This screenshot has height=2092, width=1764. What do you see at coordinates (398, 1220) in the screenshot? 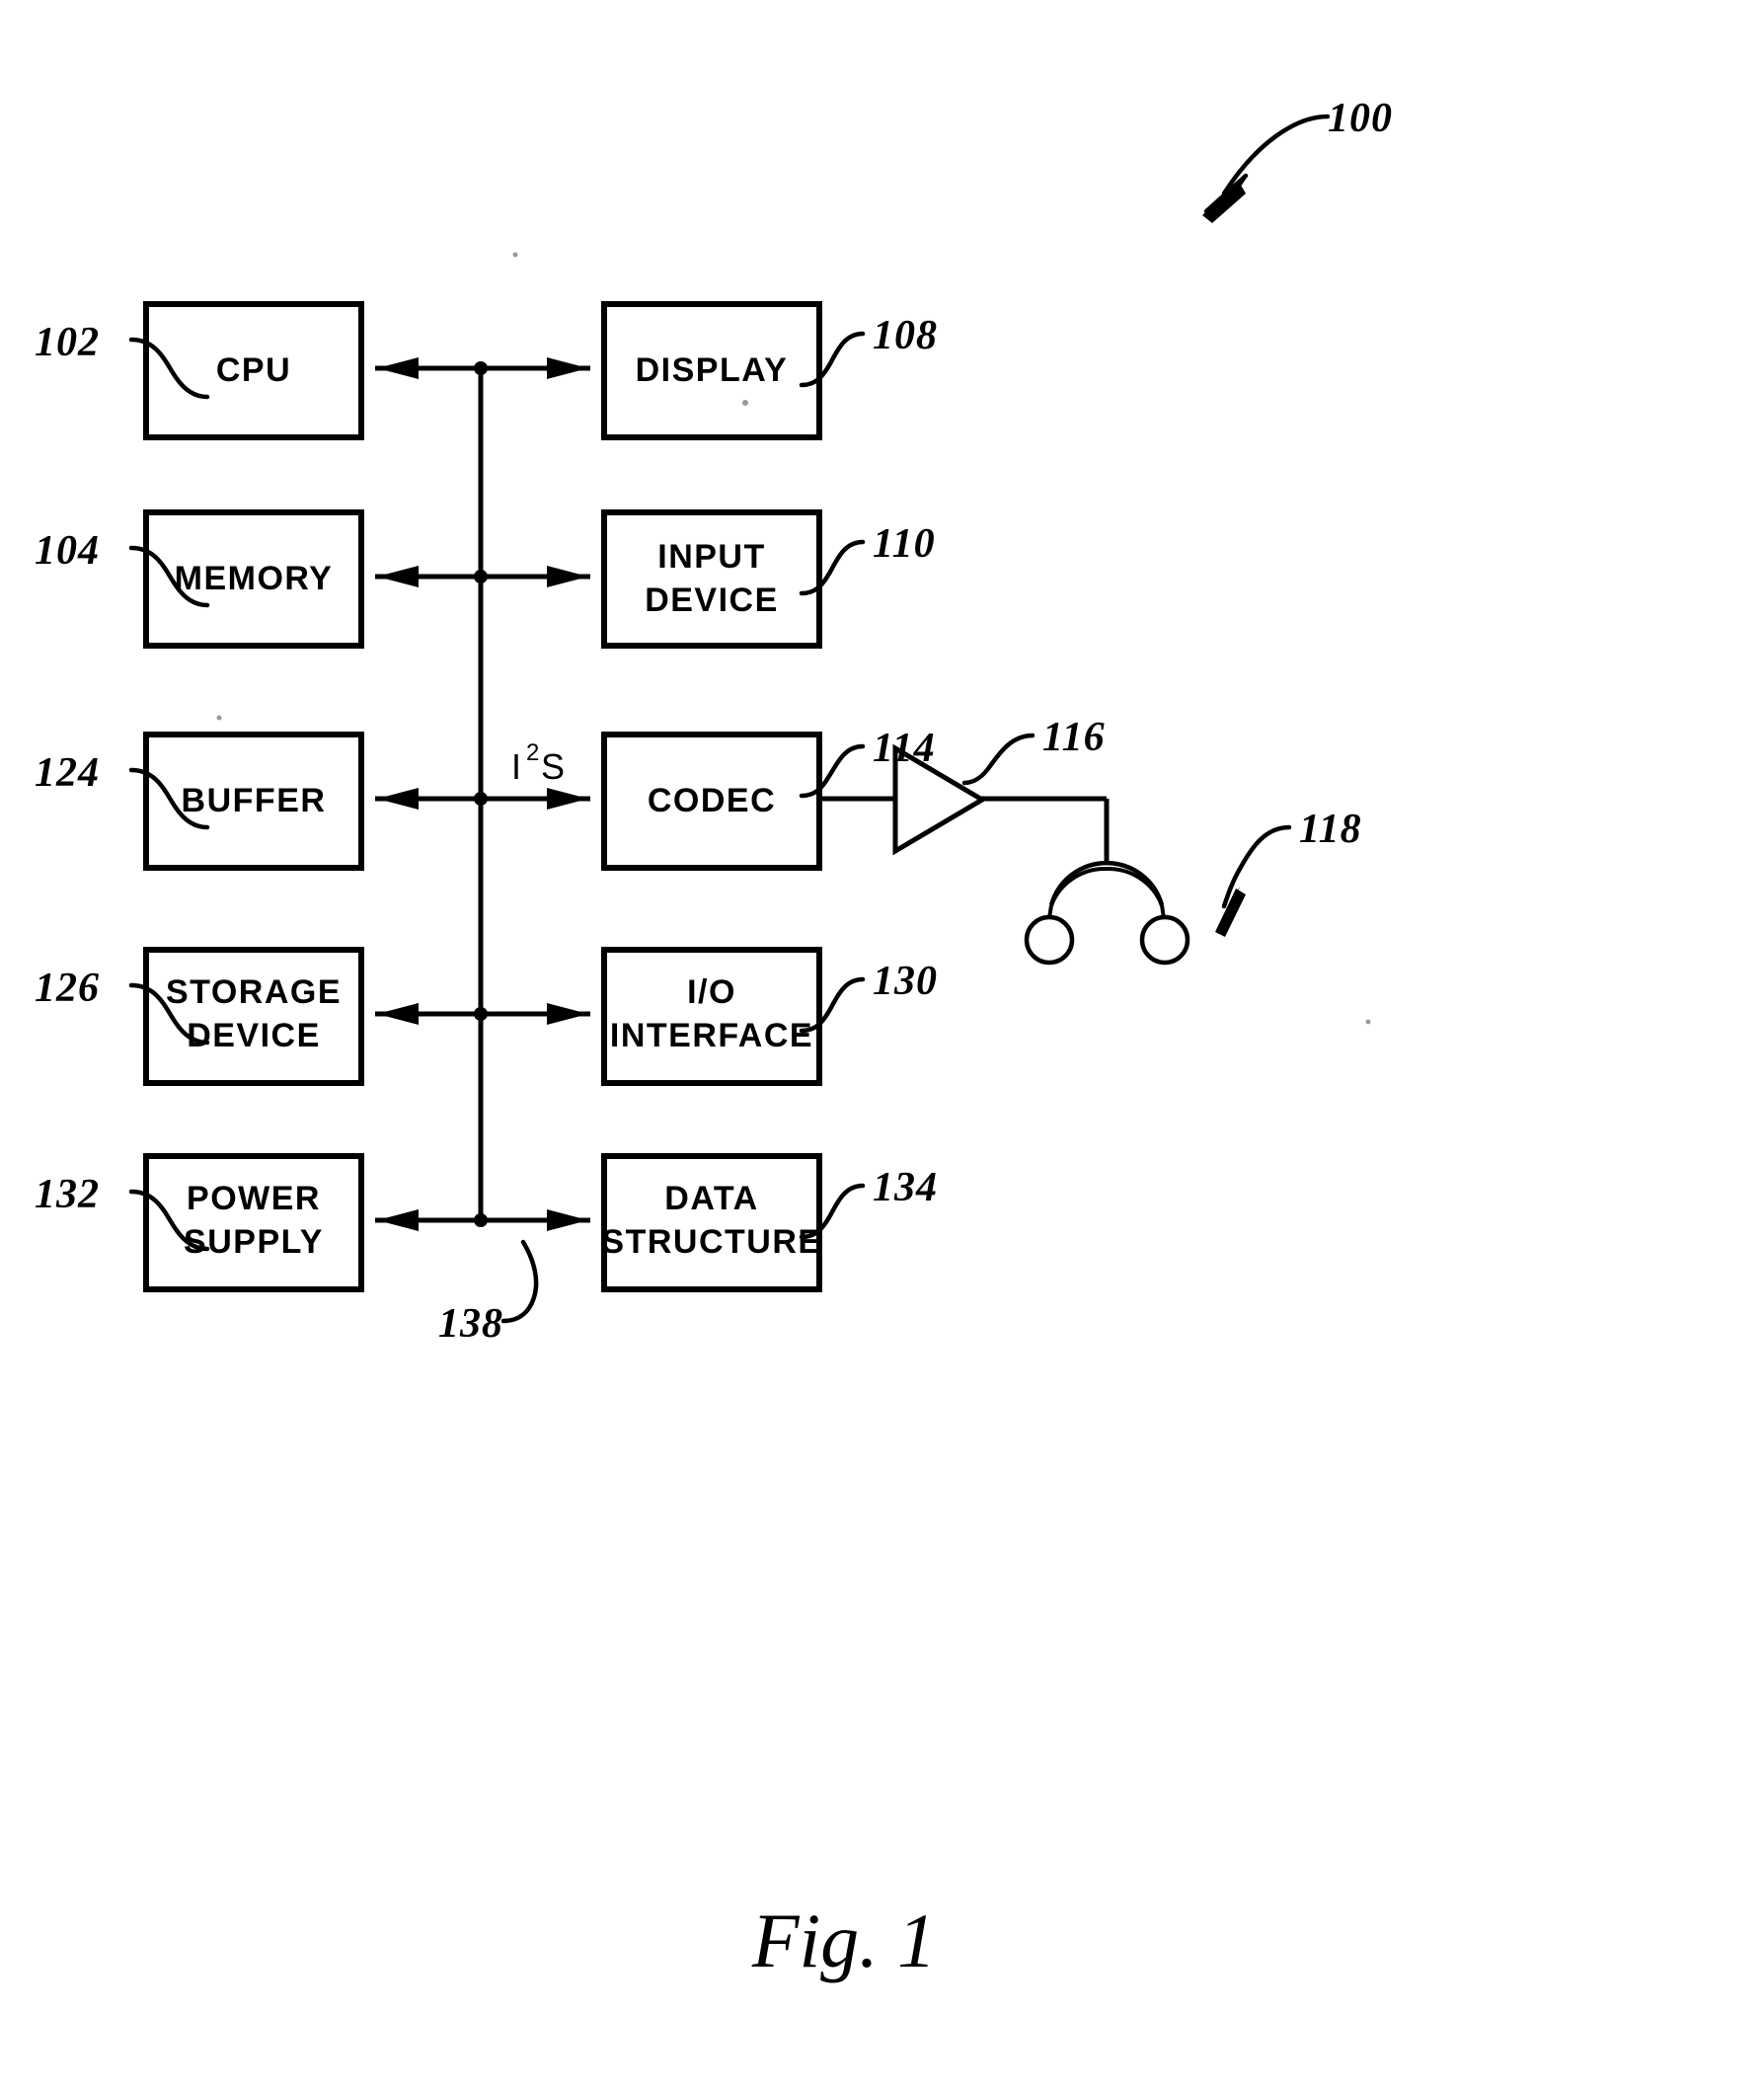
I see `arrowhead-power-supply` at bounding box center [398, 1220].